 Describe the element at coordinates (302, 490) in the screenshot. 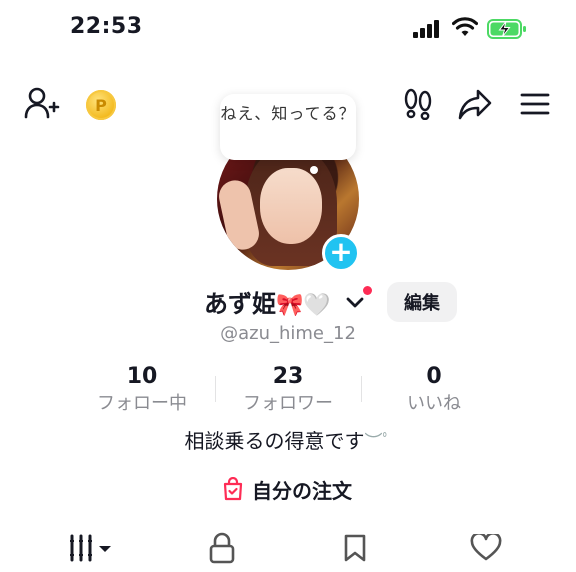

I see `my-orders-label: 自分の注文` at that location.